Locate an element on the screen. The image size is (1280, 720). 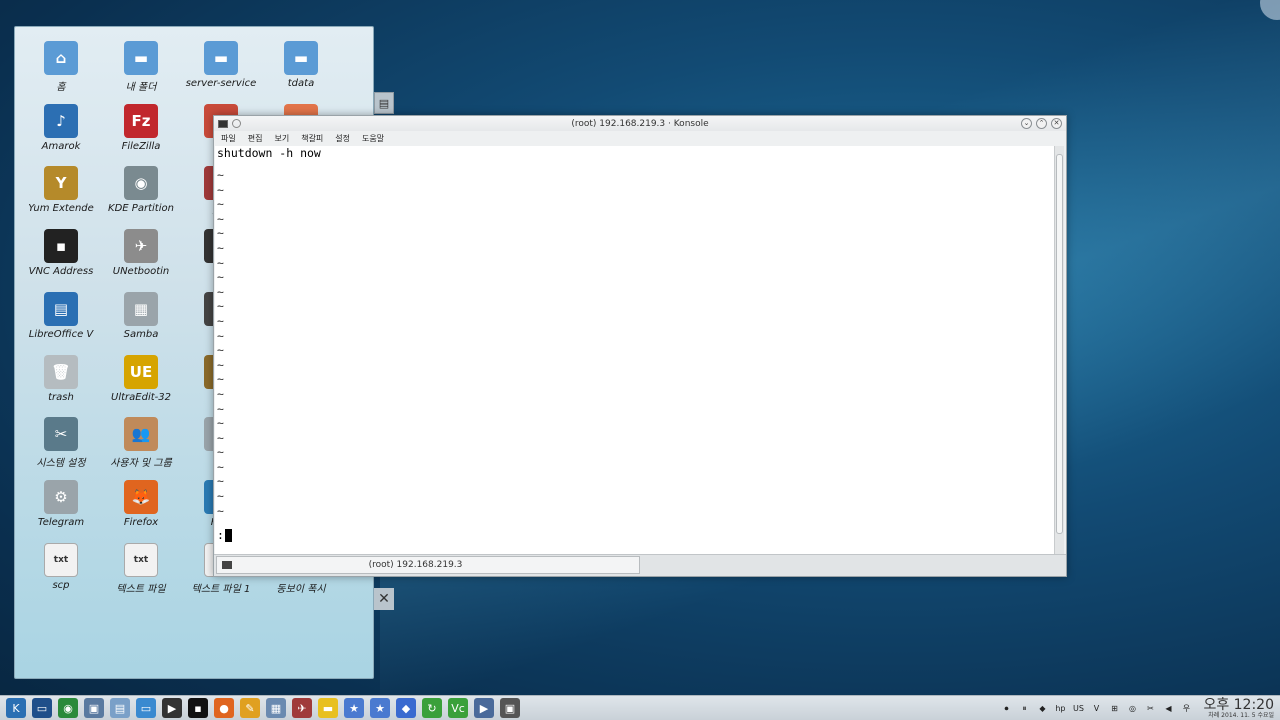
desktop-icon: ✂ 시스템 설정 is located at coordinates (61, 443).